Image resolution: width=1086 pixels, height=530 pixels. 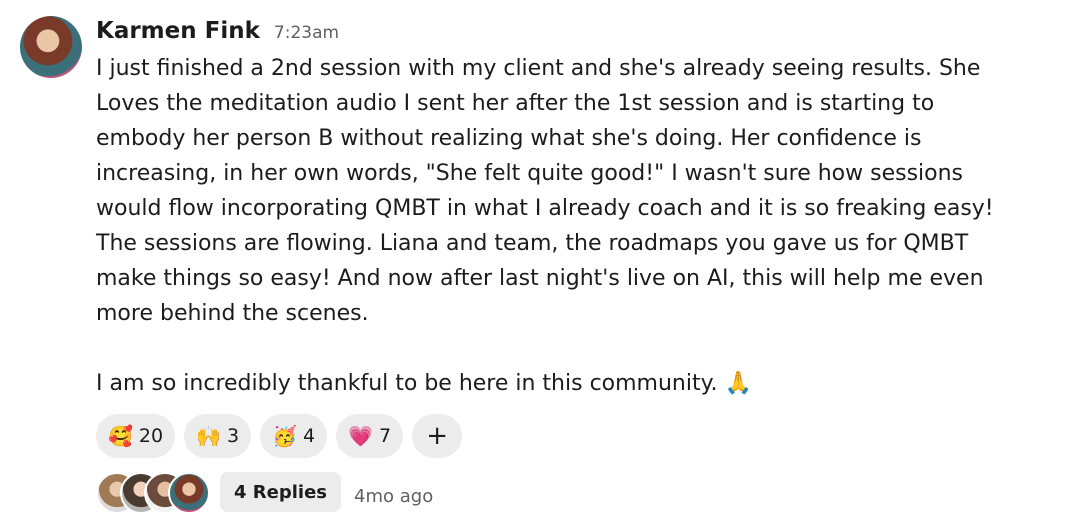 I want to click on add-reaction-button: +, so click(x=437, y=436).